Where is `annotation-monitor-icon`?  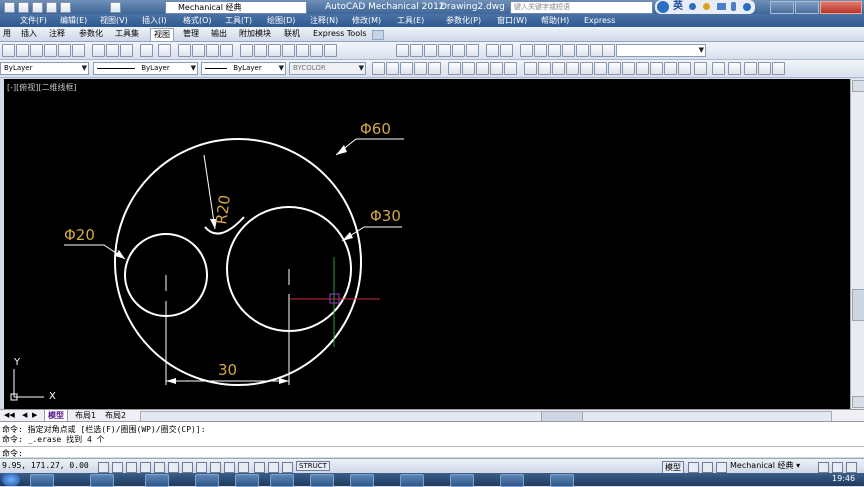 annotation-monitor-icon is located at coordinates (287, 467).